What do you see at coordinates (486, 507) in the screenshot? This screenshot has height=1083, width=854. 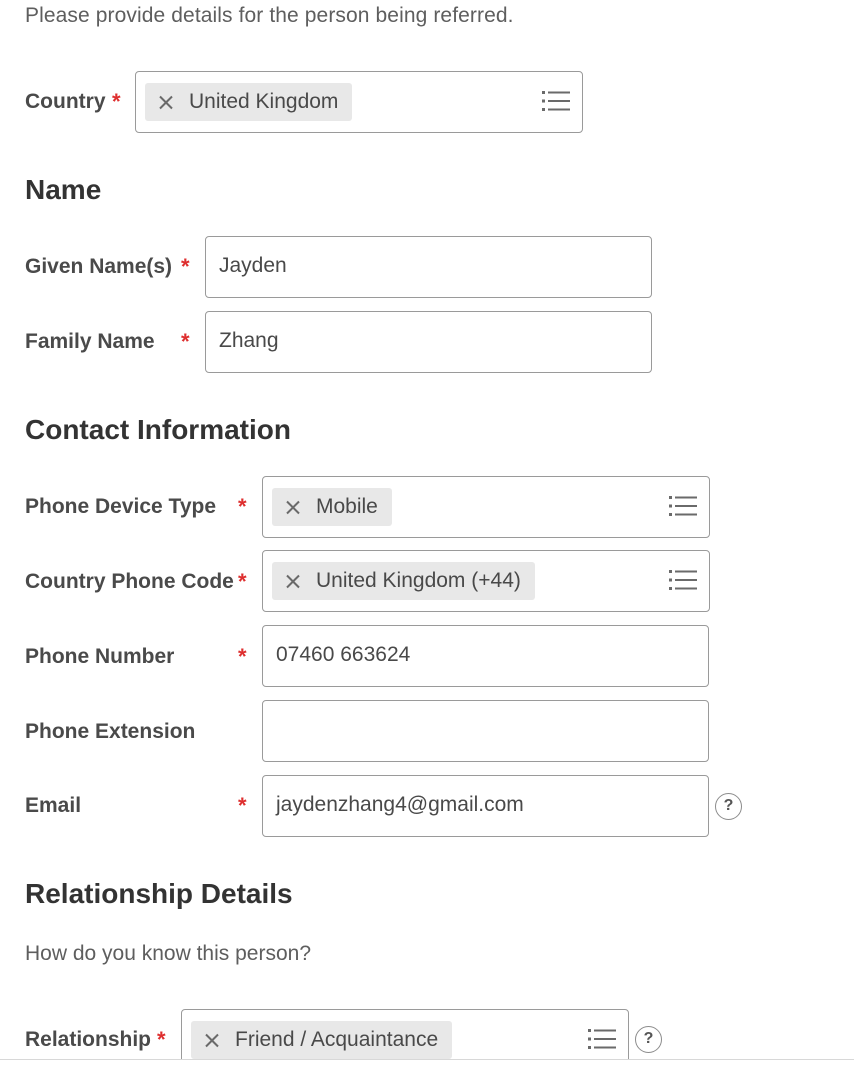 I see `device-type-select: Mobile` at bounding box center [486, 507].